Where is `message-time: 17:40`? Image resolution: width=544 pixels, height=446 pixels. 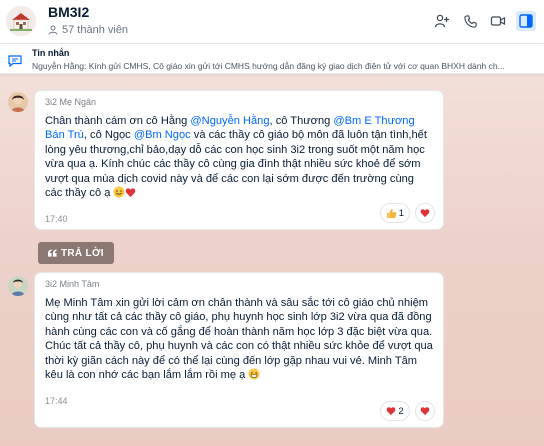
message-time: 17:40 is located at coordinates (56, 219).